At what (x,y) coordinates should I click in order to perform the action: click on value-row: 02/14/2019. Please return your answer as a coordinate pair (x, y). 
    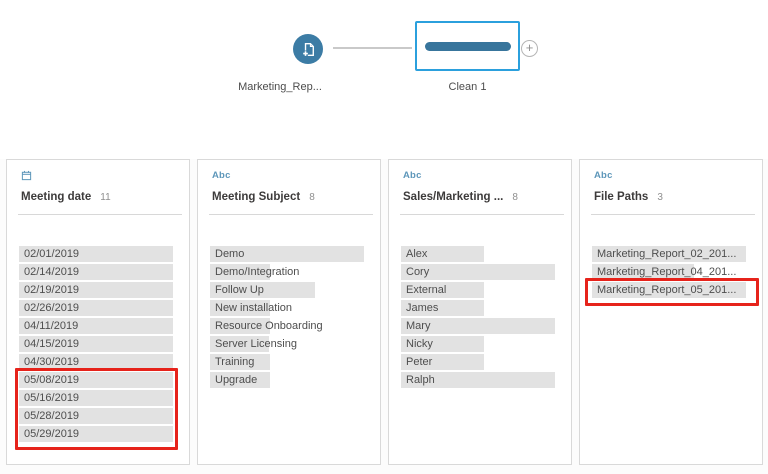
    Looking at the image, I should click on (96, 272).